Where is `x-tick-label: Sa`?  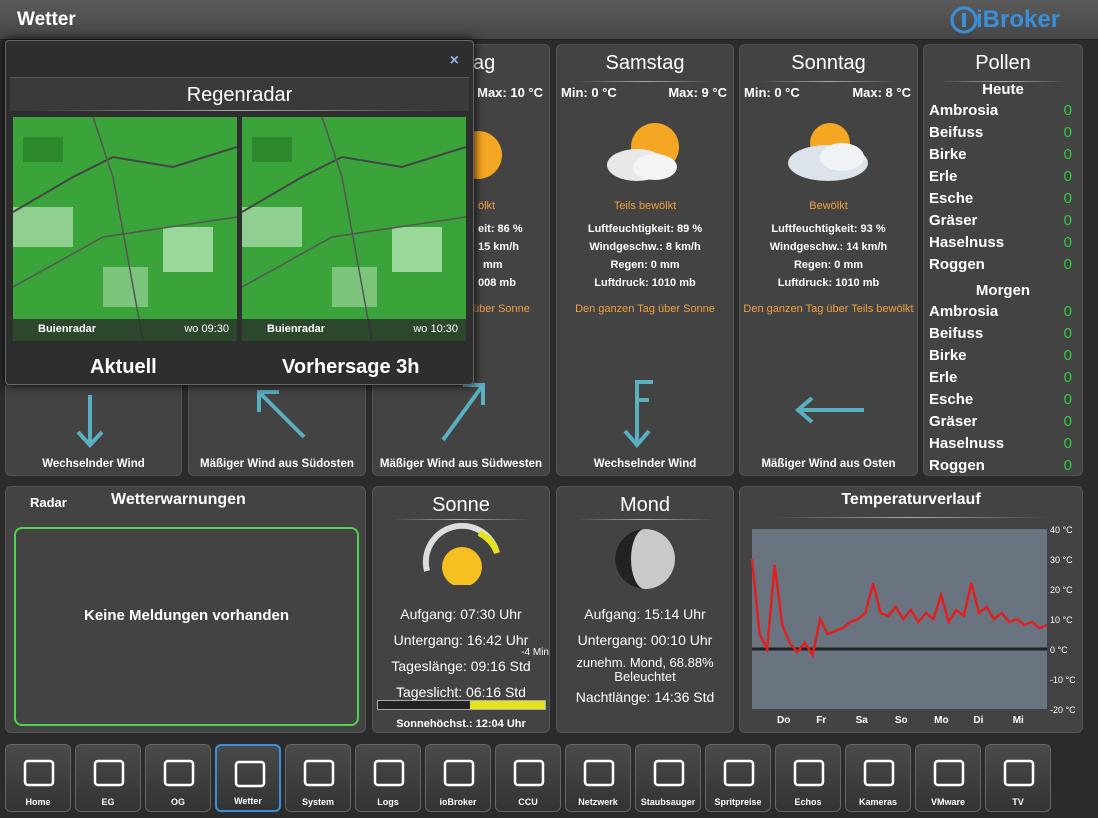 x-tick-label: Sa is located at coordinates (862, 720).